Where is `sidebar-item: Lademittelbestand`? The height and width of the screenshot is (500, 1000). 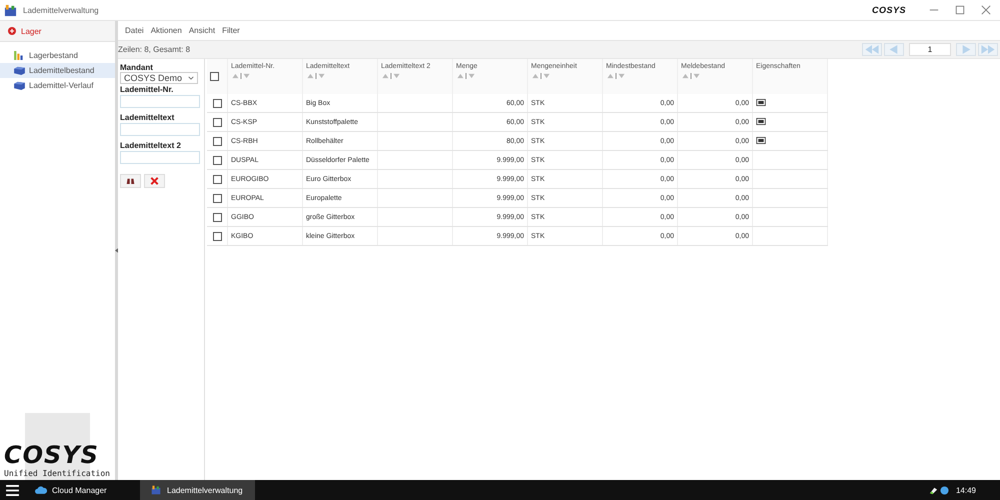
sidebar-item: Lademittelbestand is located at coordinates (57, 70).